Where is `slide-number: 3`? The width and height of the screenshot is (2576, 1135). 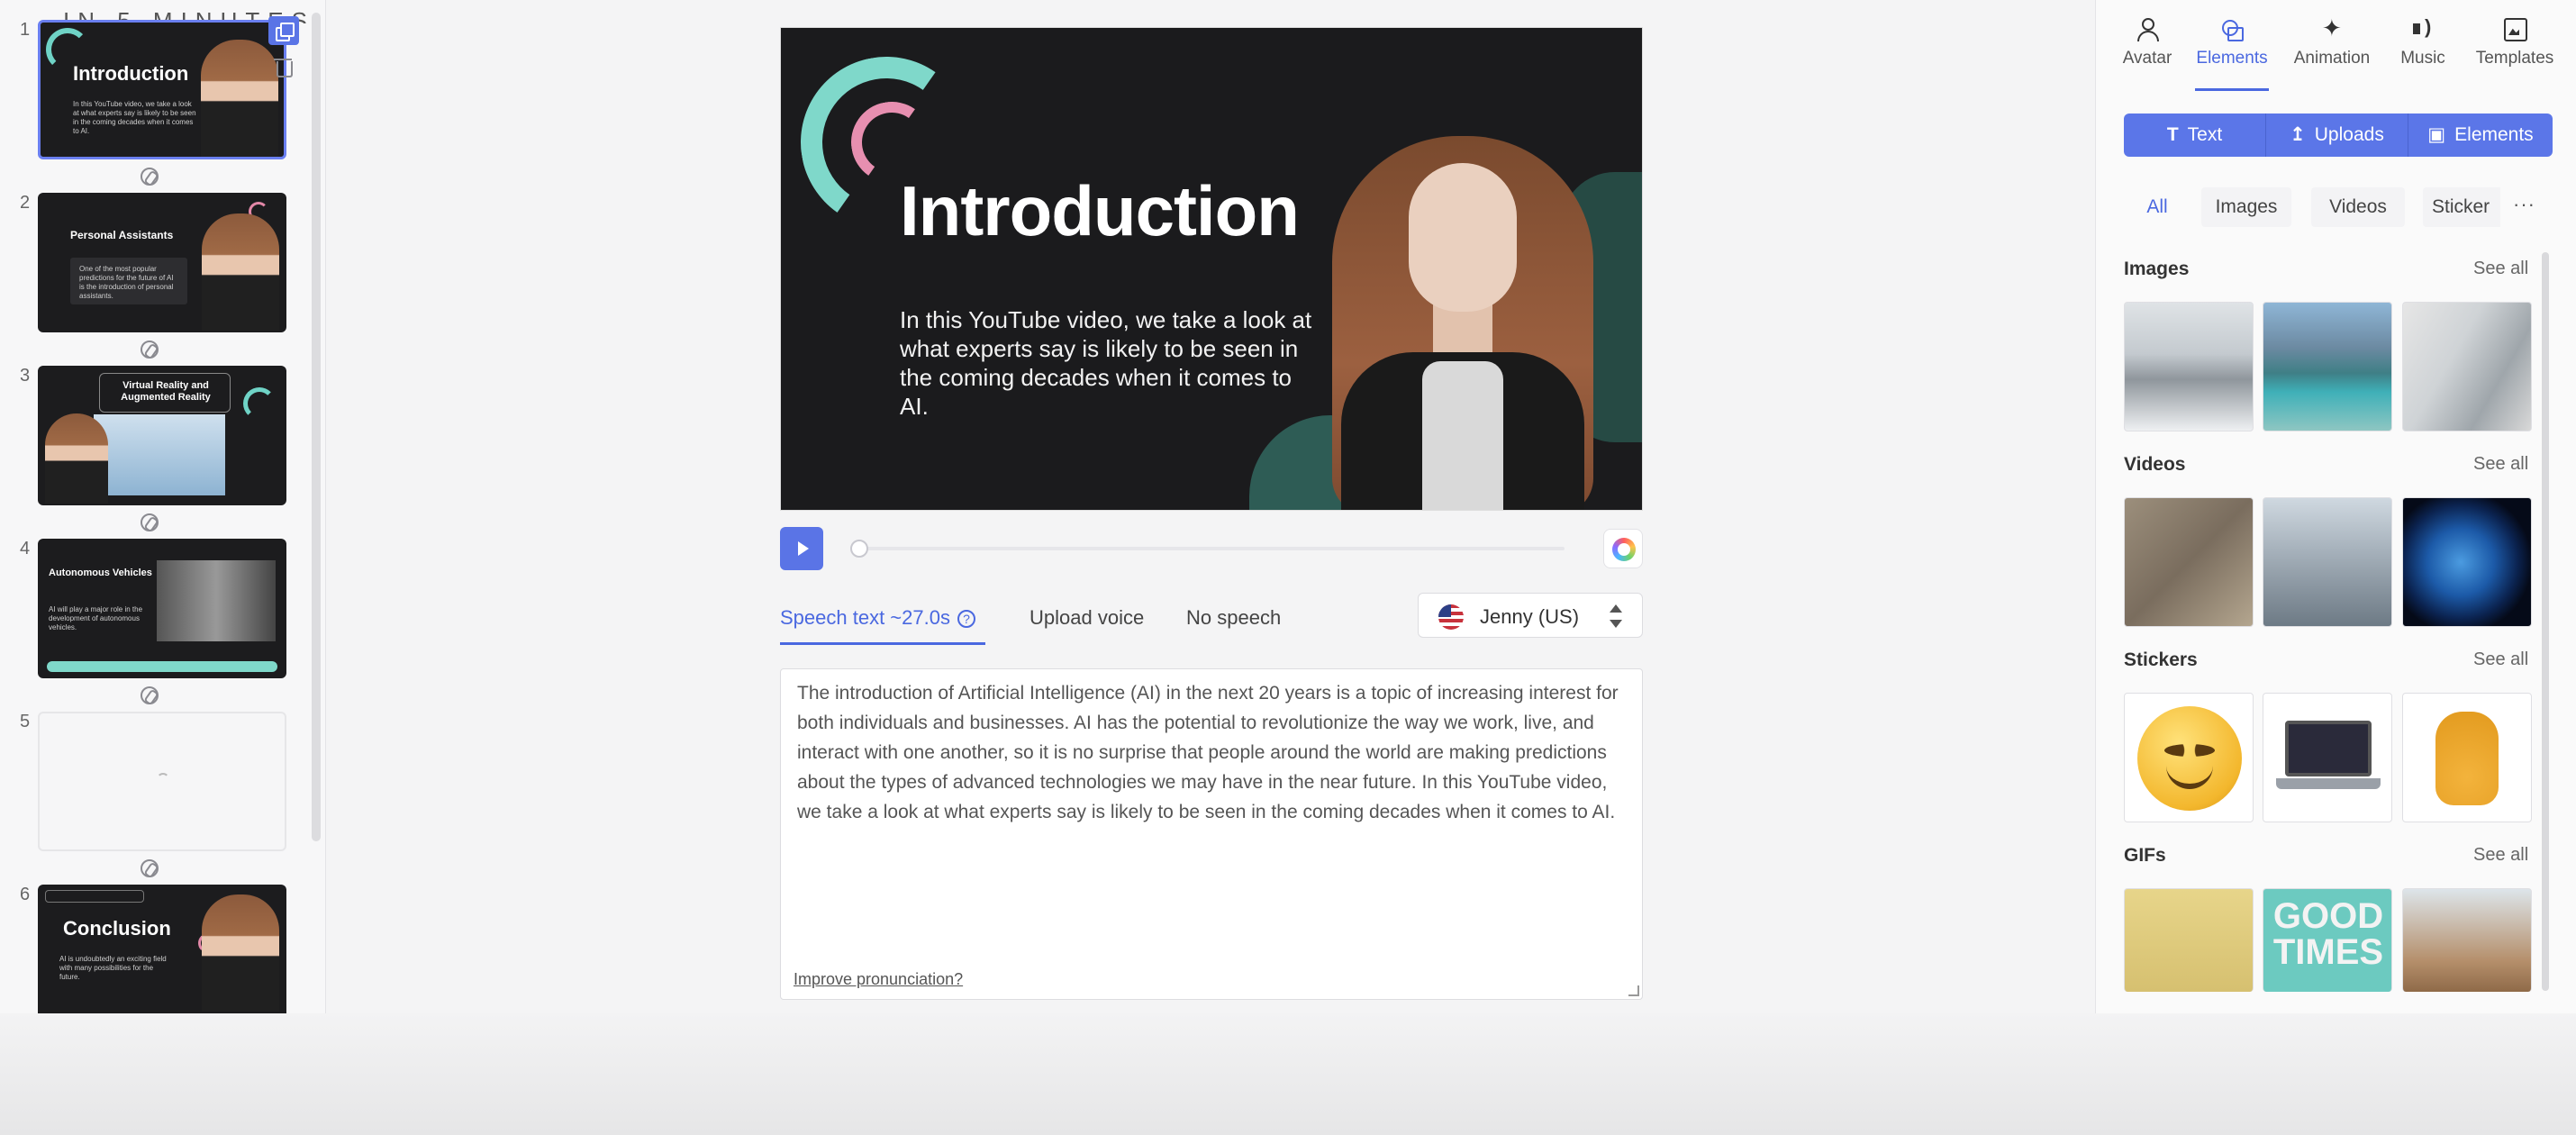
slide-number: 3 is located at coordinates (25, 376).